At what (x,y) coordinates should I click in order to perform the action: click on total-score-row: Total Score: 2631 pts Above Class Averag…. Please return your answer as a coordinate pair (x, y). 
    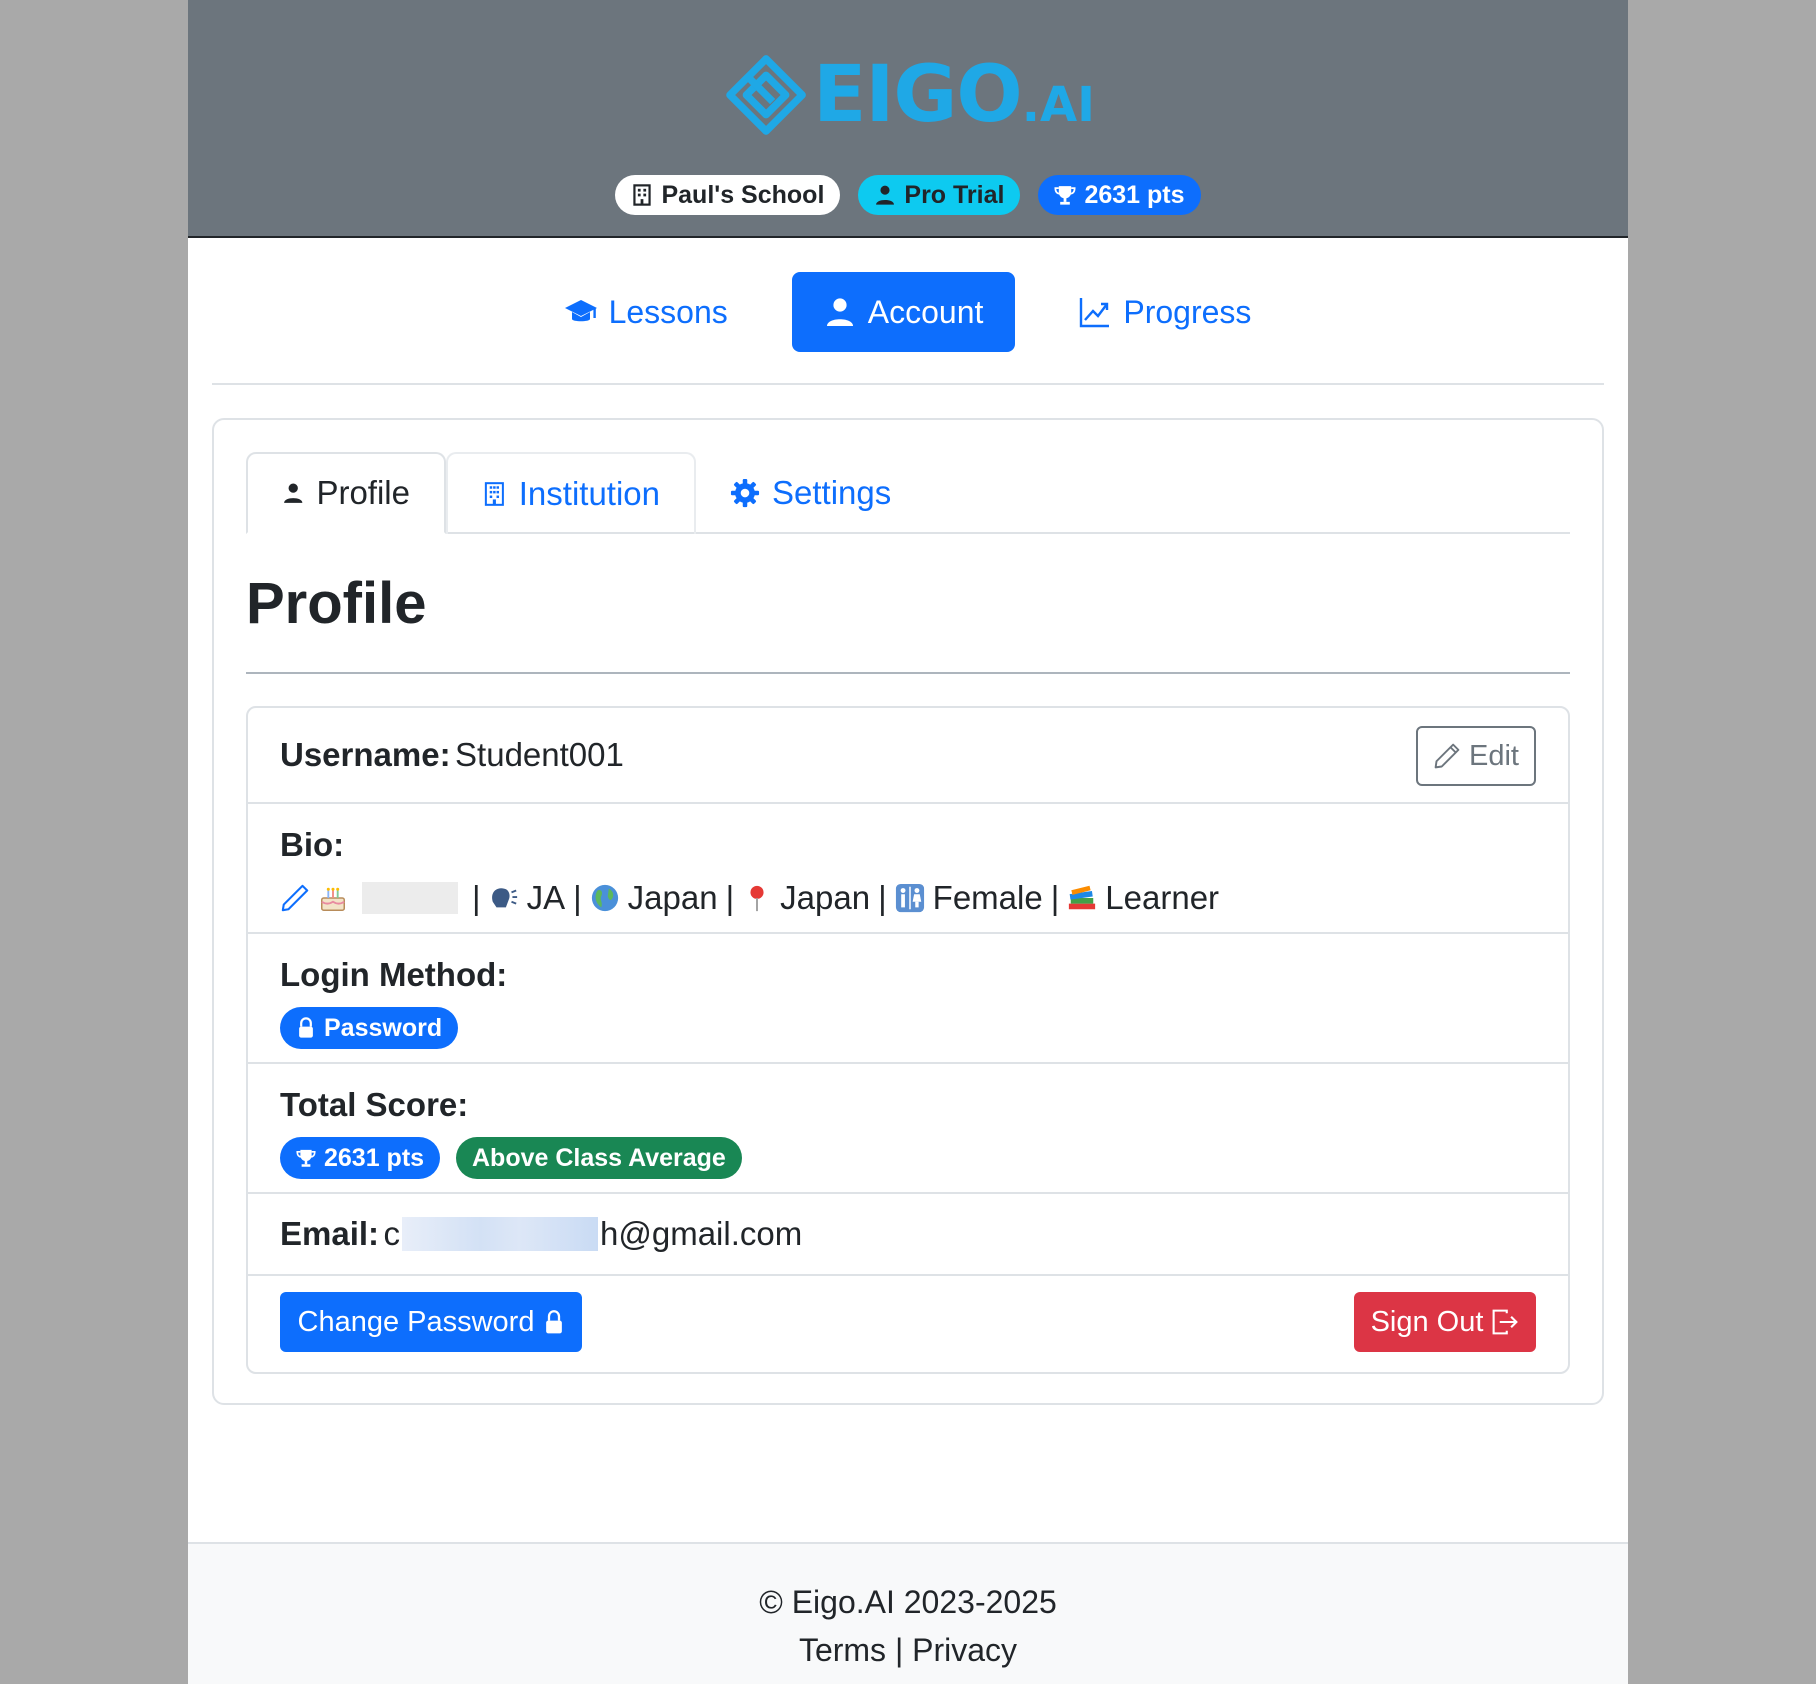
    Looking at the image, I should click on (908, 1129).